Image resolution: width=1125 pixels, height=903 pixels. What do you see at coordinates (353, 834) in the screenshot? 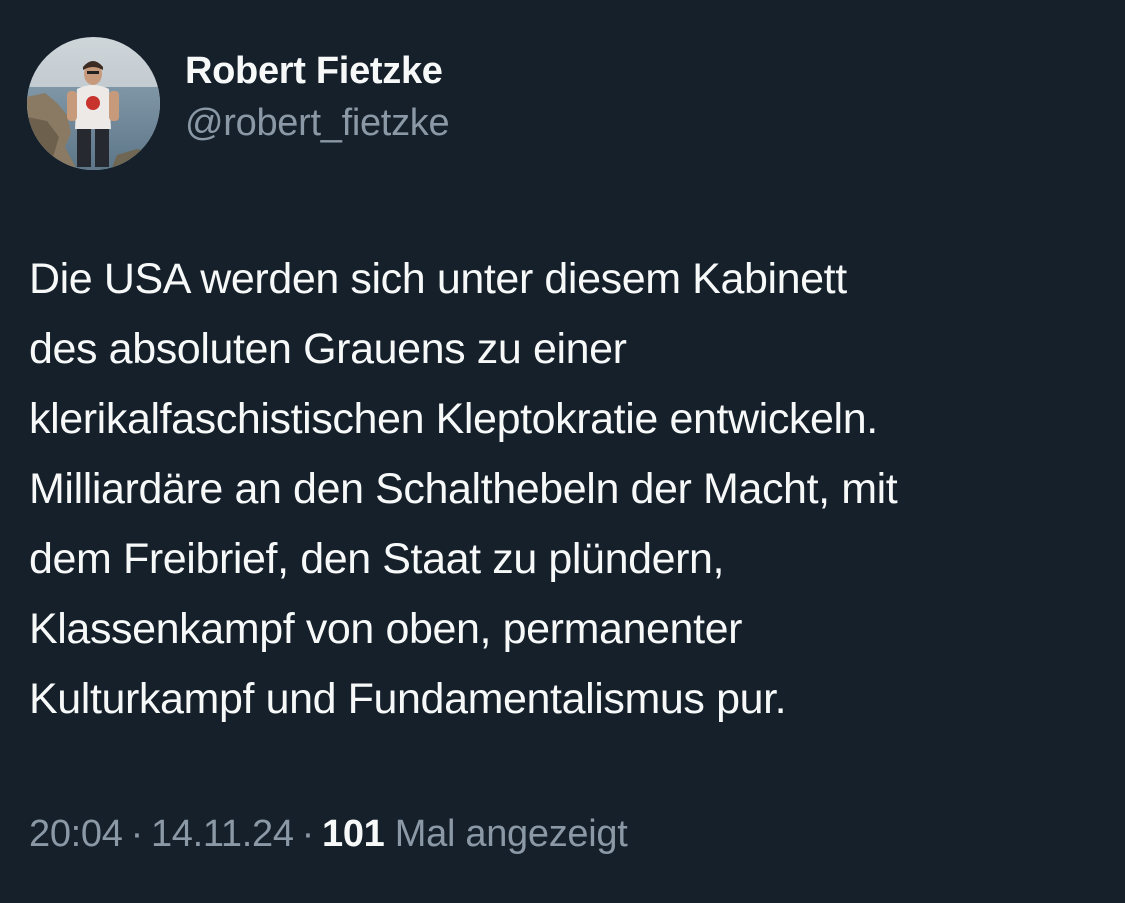
I see `views-count: 101` at bounding box center [353, 834].